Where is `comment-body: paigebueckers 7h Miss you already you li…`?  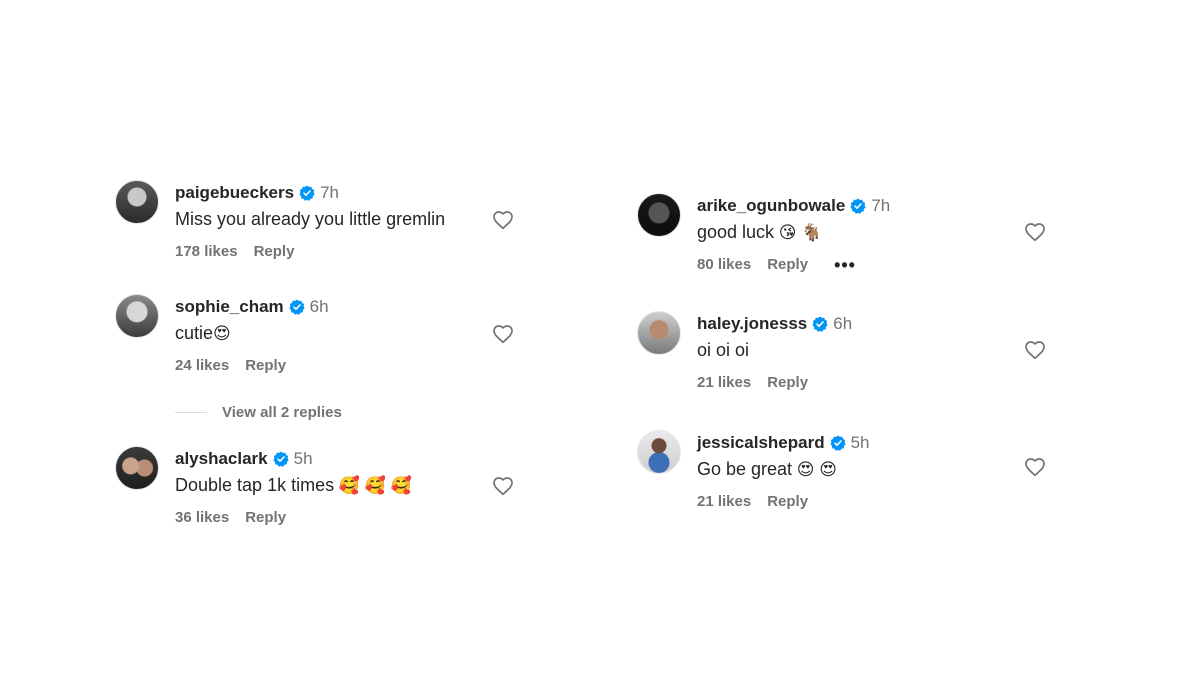 comment-body: paigebueckers 7h Miss you already you li… is located at coordinates (345, 220).